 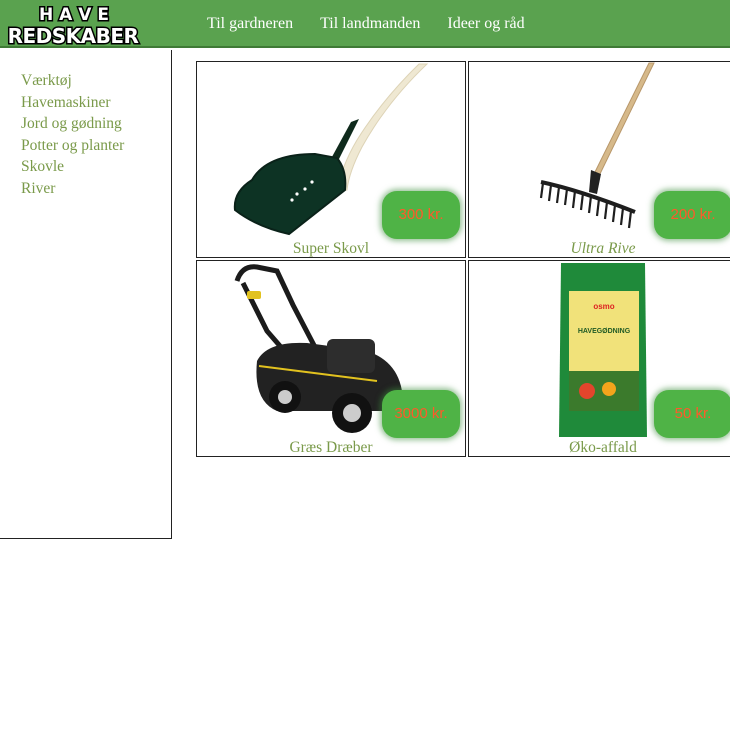 What do you see at coordinates (72, 167) in the screenshot?
I see `category-shovels: Skovle` at bounding box center [72, 167].